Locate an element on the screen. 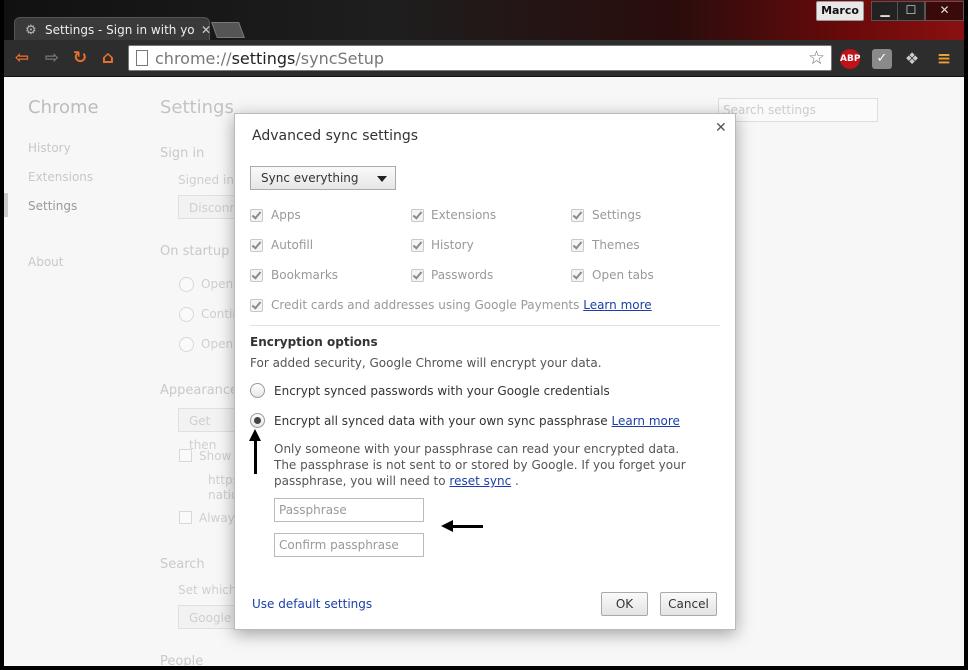 The image size is (968, 670). radio-google-credentials is located at coordinates (257, 390).